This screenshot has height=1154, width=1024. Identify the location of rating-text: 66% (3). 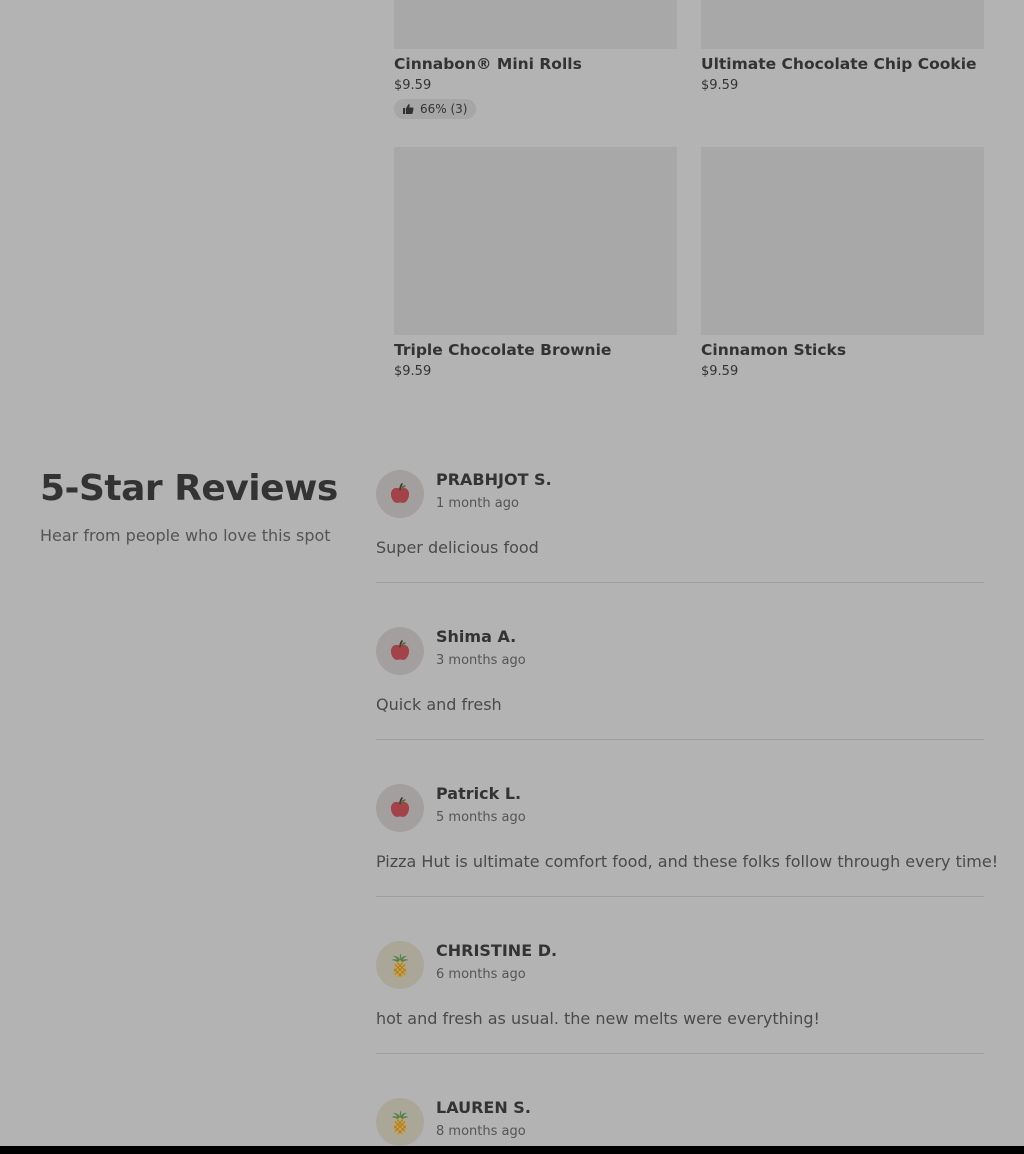
(444, 109).